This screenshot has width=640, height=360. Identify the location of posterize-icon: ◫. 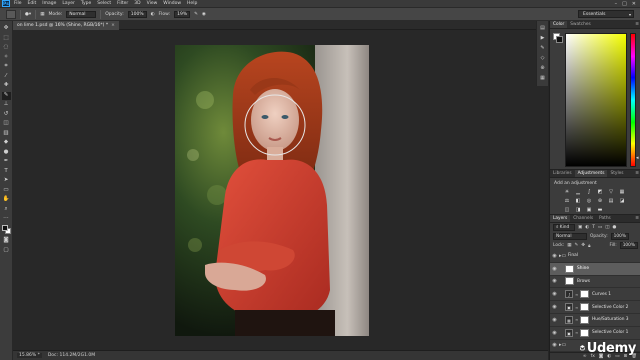
(567, 210).